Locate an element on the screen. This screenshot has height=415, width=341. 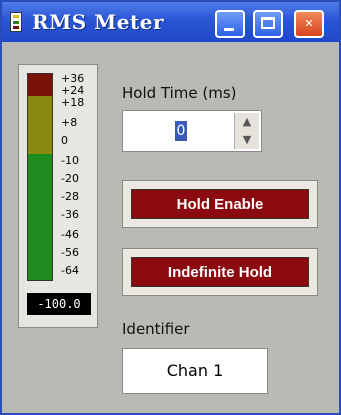
meter-red-zone is located at coordinates (40, 85).